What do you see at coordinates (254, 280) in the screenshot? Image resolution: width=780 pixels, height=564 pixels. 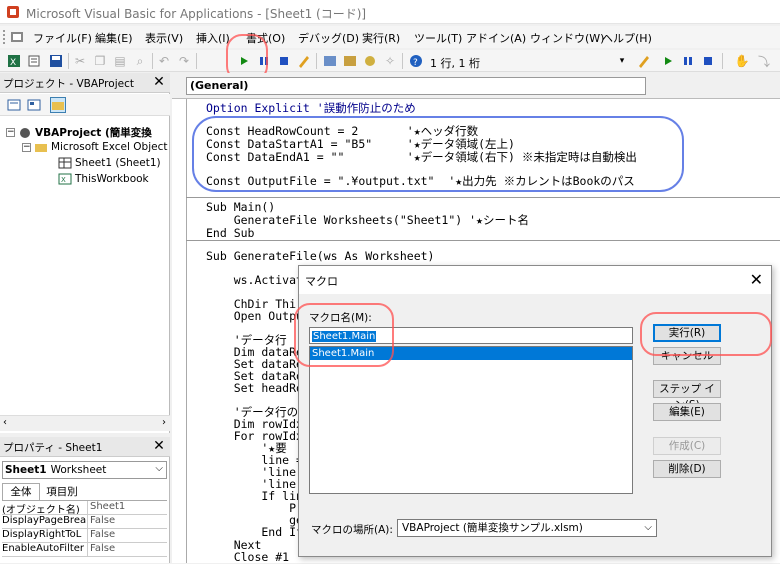 I see `code-line: ws.Activat` at bounding box center [254, 280].